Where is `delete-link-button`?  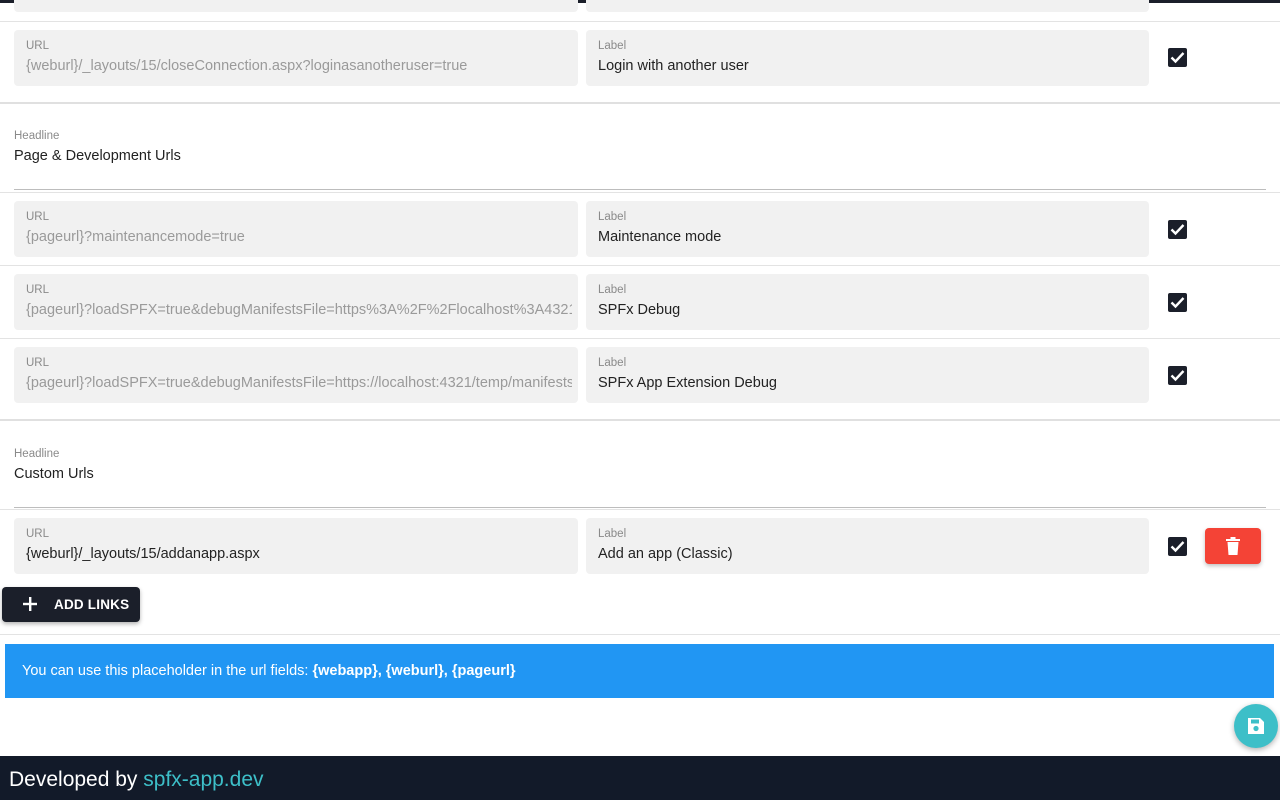
delete-link-button is located at coordinates (1233, 546).